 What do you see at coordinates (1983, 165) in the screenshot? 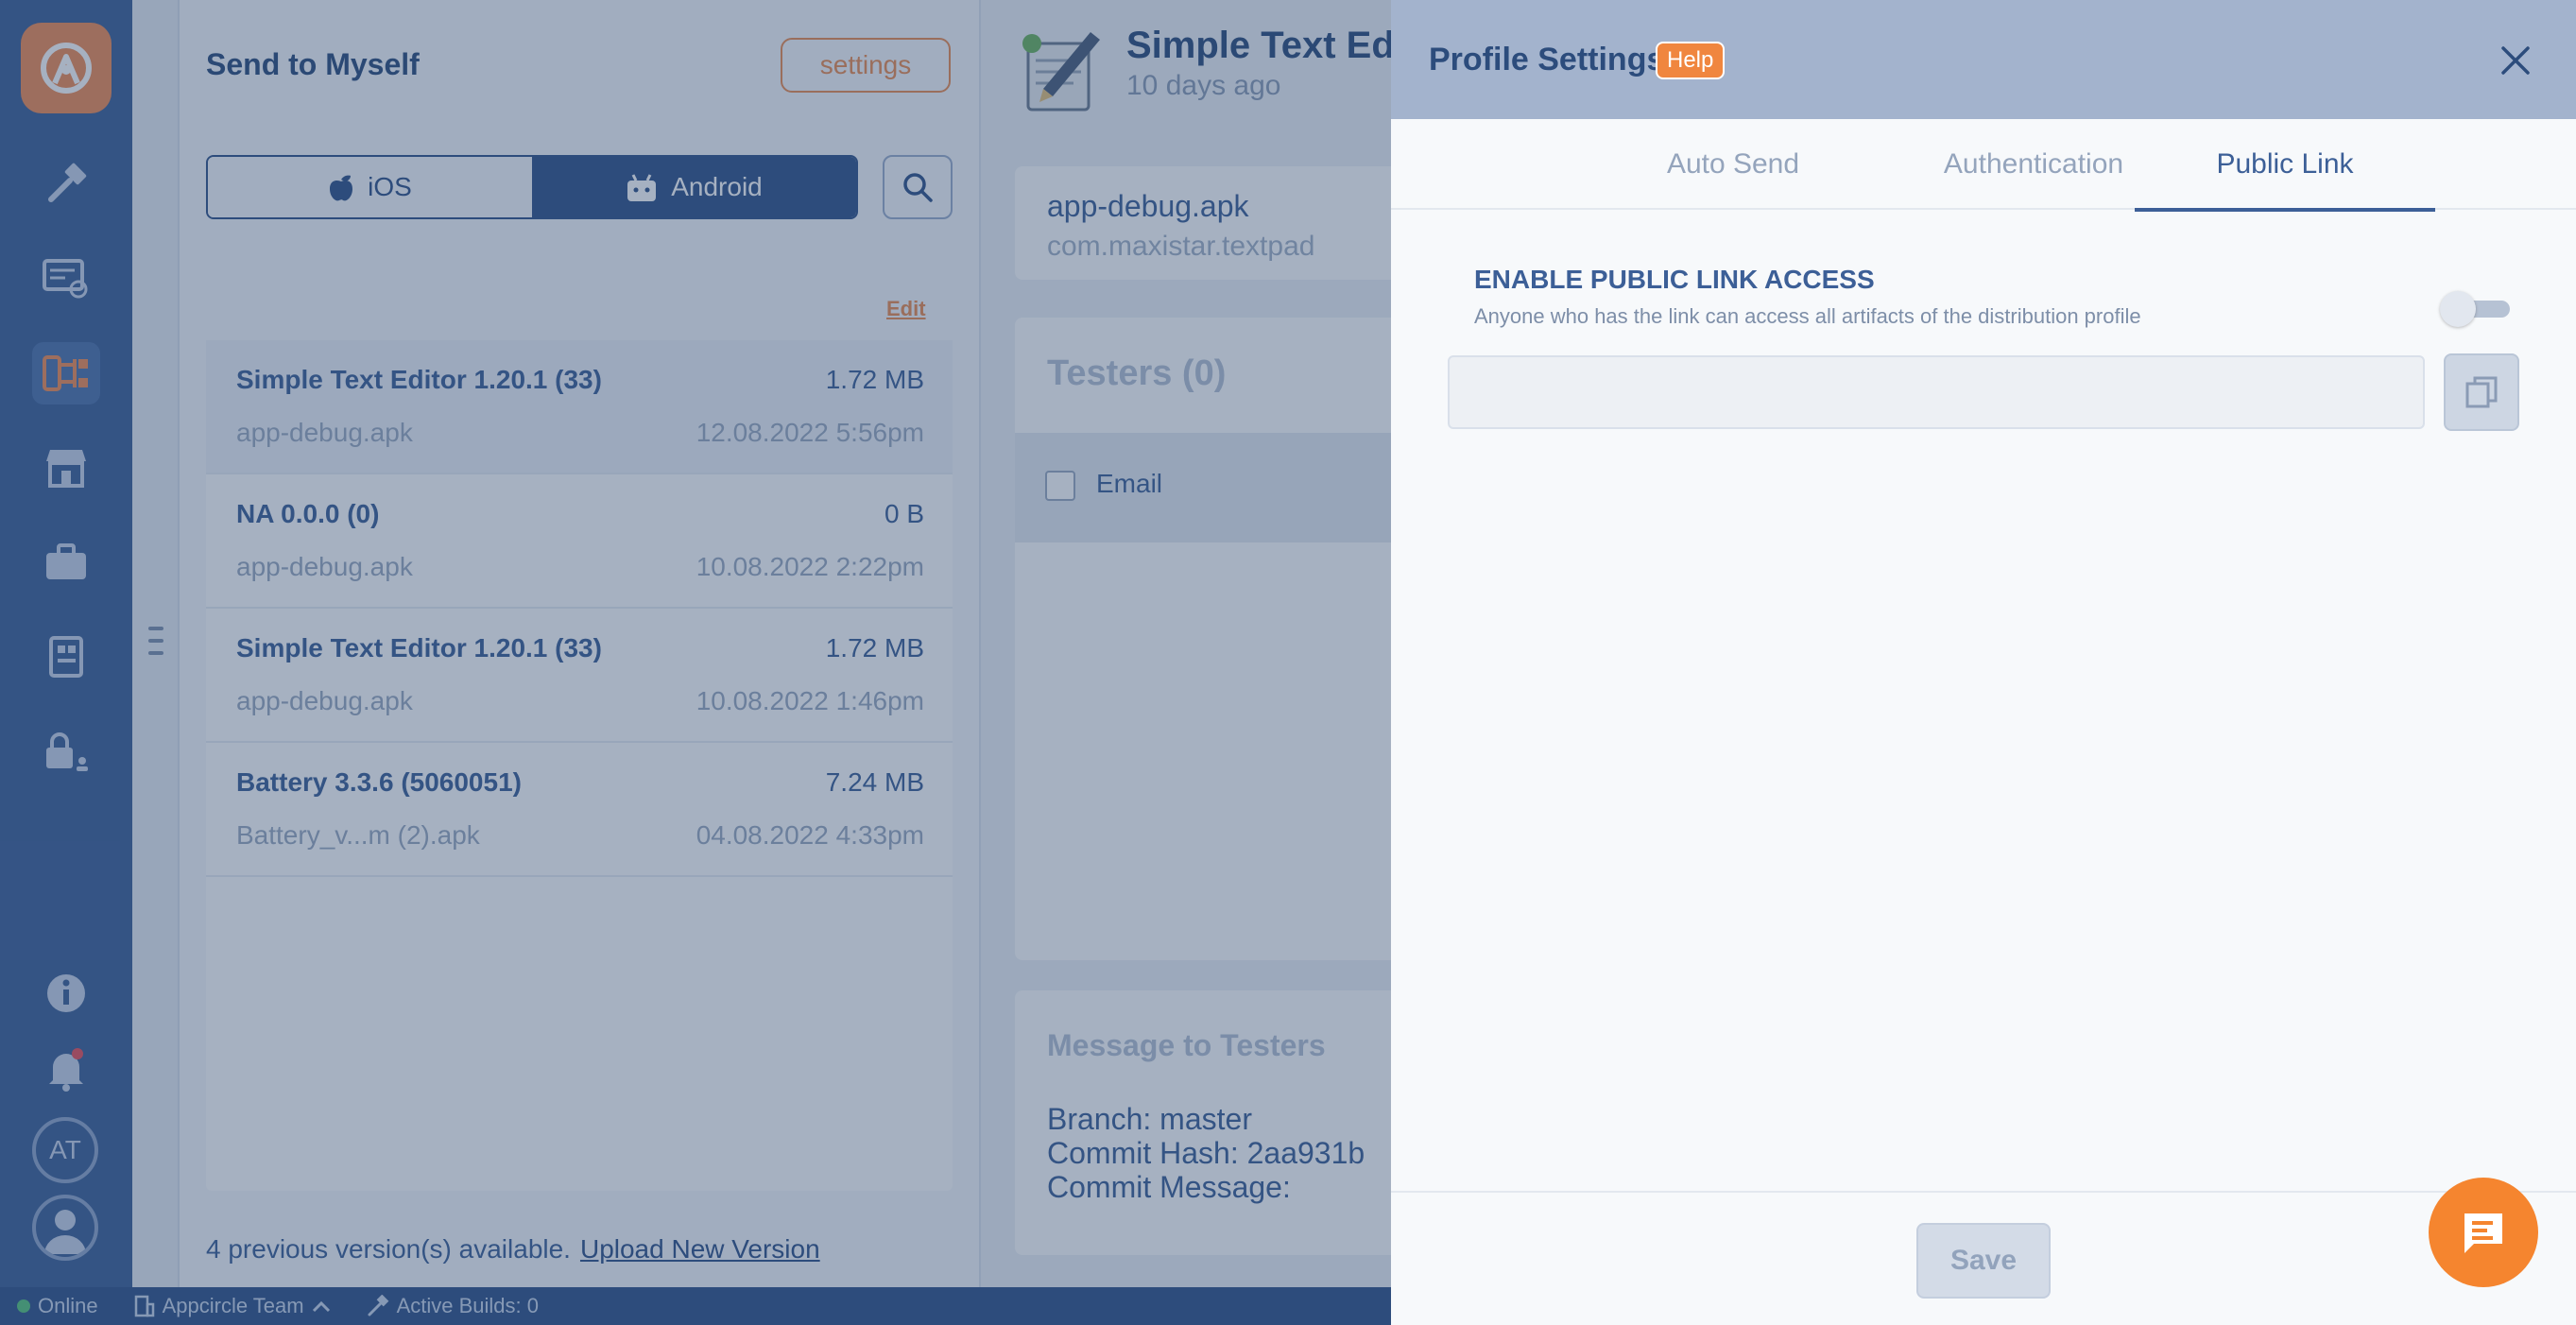
I see `settings-tabs: Auto Send Authentication Public Link` at bounding box center [1983, 165].